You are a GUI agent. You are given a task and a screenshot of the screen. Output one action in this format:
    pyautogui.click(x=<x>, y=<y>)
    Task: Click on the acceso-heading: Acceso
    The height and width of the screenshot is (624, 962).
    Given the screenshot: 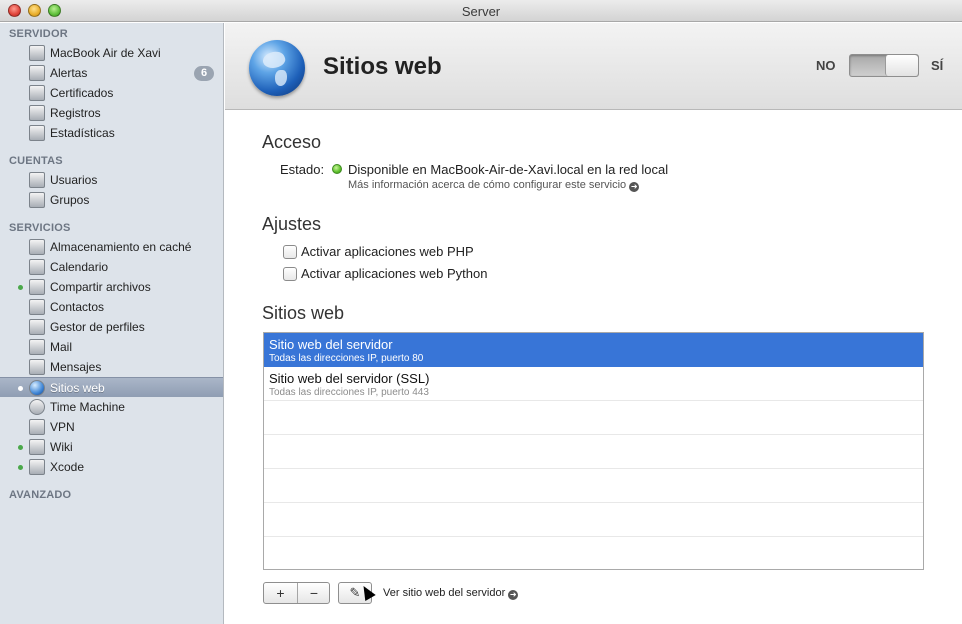 What is the action you would take?
    pyautogui.click(x=292, y=142)
    